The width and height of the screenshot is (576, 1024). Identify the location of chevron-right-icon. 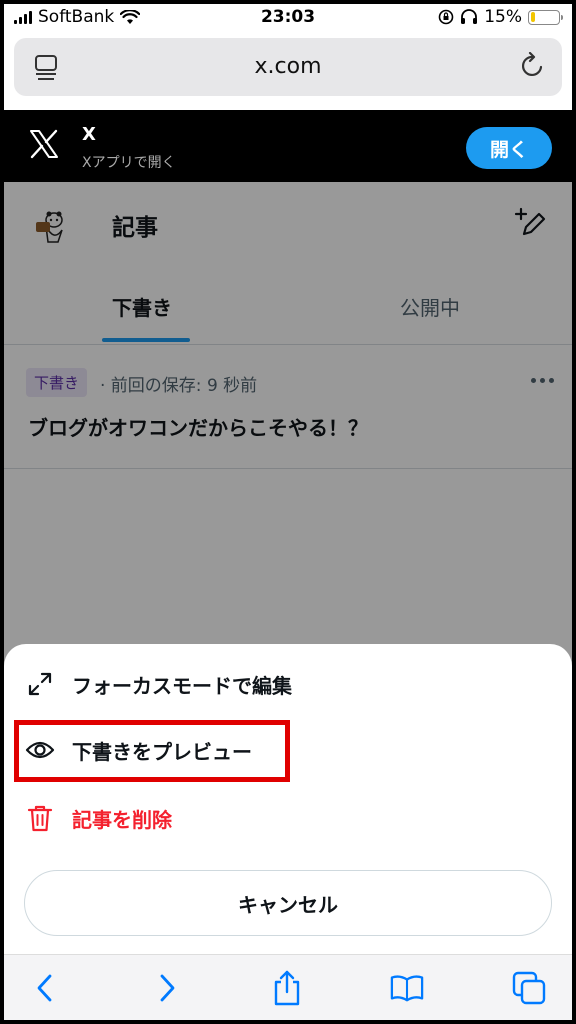
(167, 988).